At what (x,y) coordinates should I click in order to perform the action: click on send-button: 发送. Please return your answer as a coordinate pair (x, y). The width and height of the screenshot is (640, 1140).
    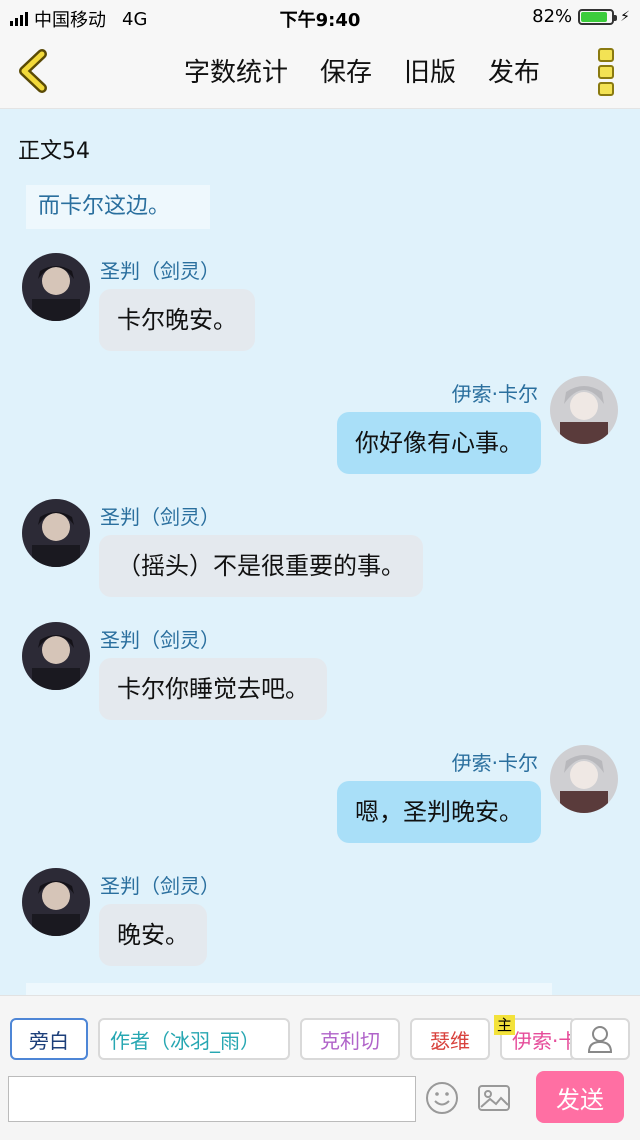
    Looking at the image, I should click on (580, 1097).